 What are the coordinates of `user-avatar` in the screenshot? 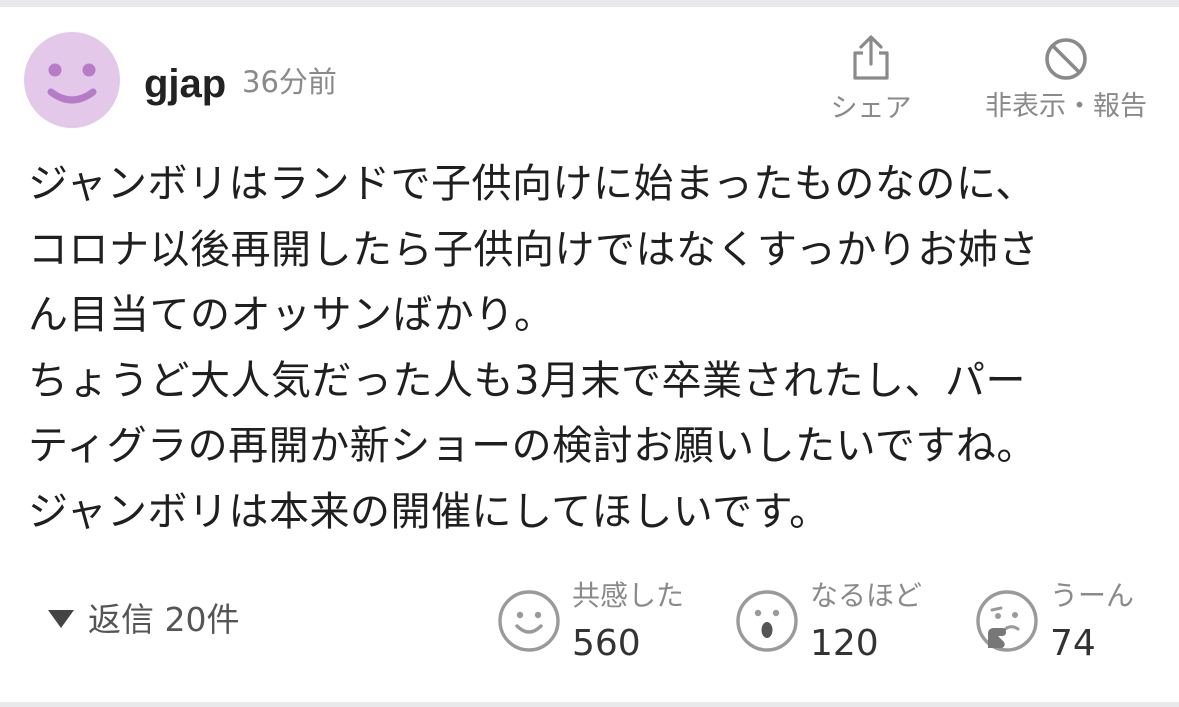 It's located at (72, 80).